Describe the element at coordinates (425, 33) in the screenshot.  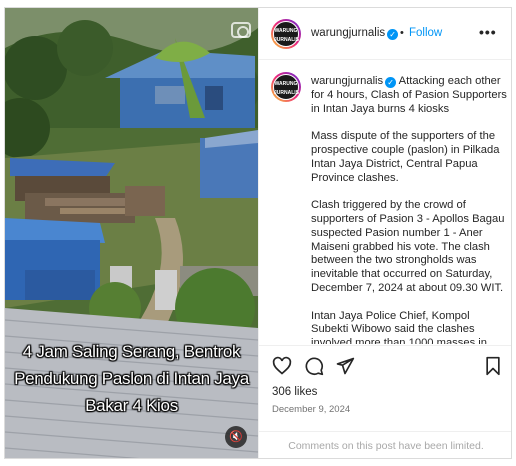
I see `follow-button: Follow` at that location.